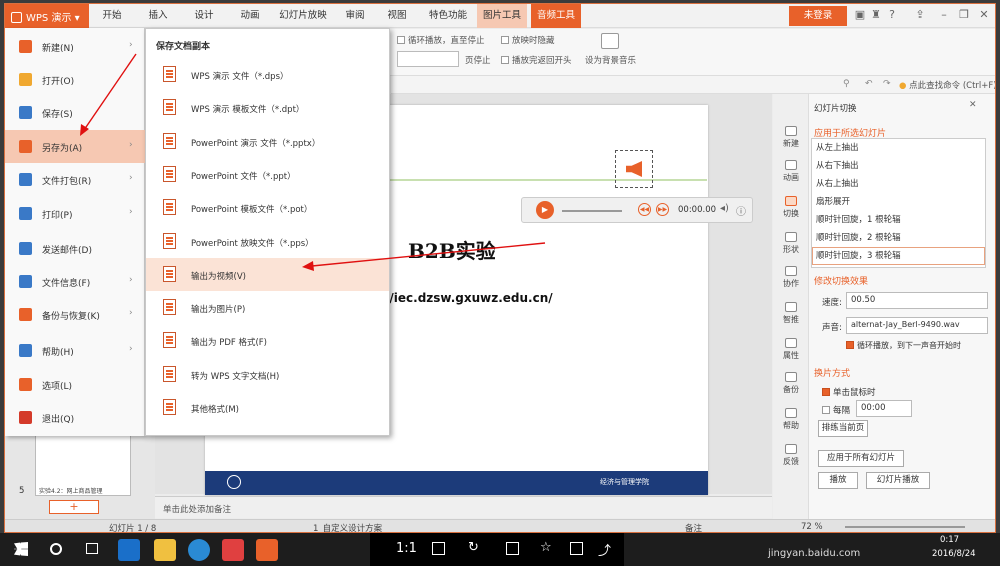  Describe the element at coordinates (791, 384) in the screenshot. I see `tool-backup: 备份` at that location.